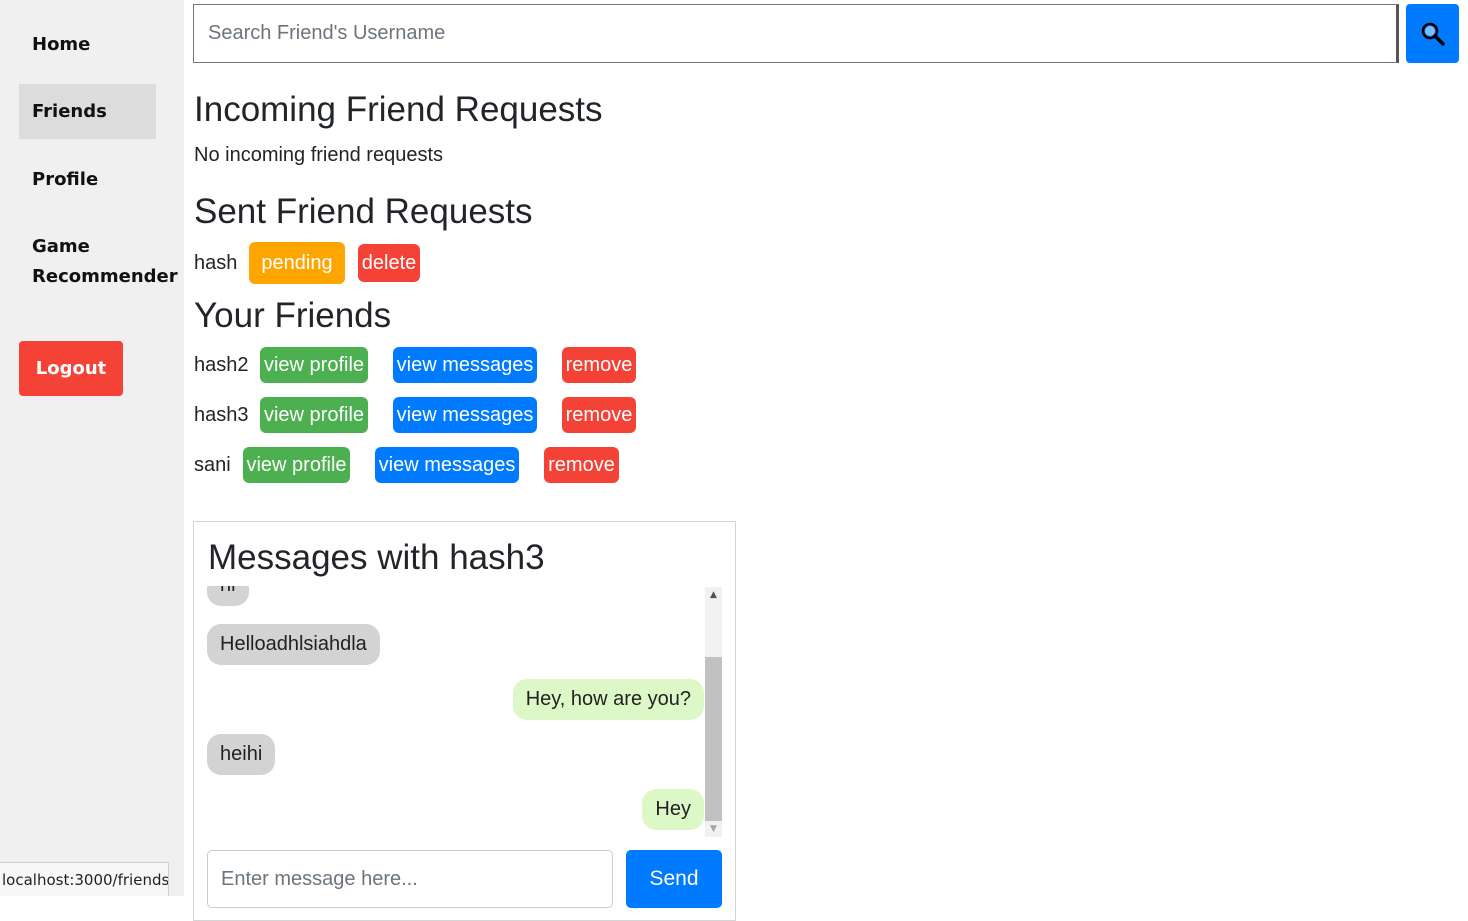 This screenshot has width=1468, height=921. I want to click on search-input, so click(796, 33).